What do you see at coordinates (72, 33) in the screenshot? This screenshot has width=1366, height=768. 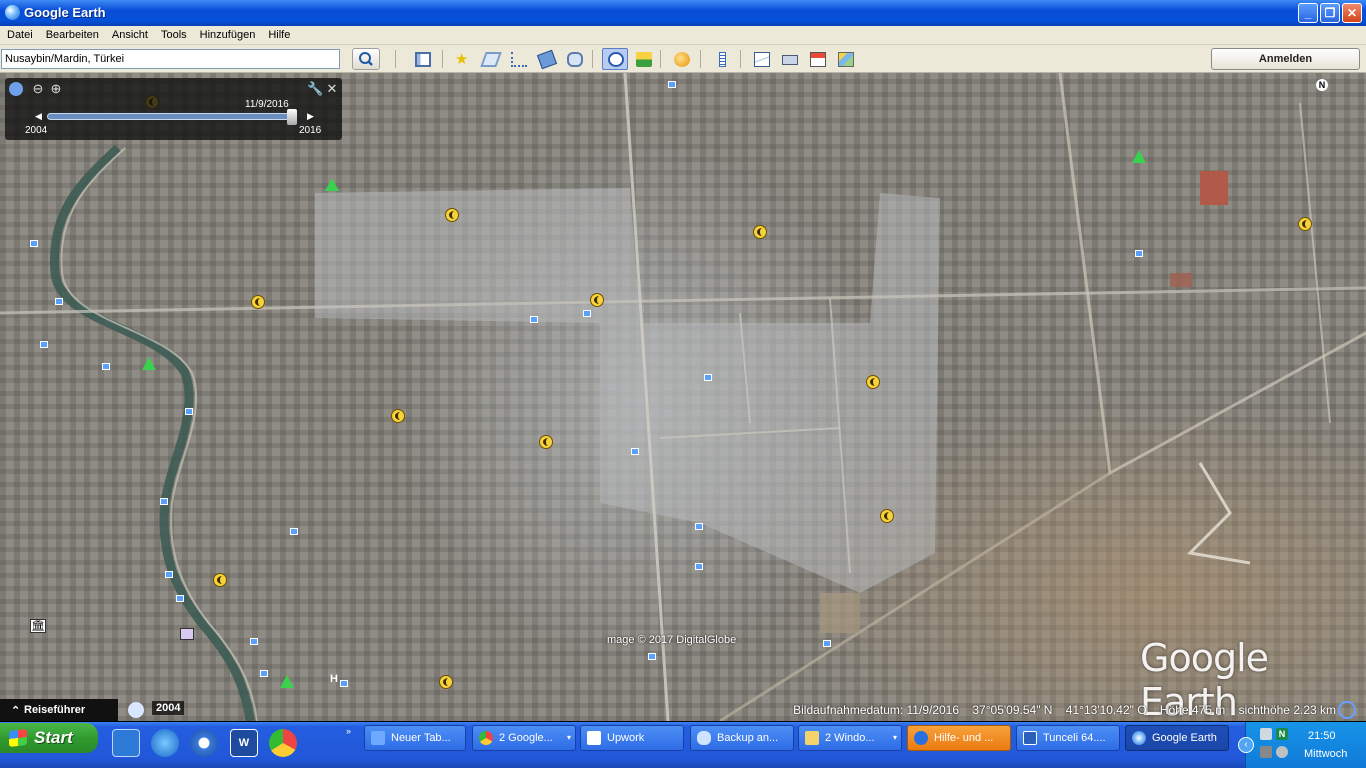 I see `menu-edit: Bearbeiten` at bounding box center [72, 33].